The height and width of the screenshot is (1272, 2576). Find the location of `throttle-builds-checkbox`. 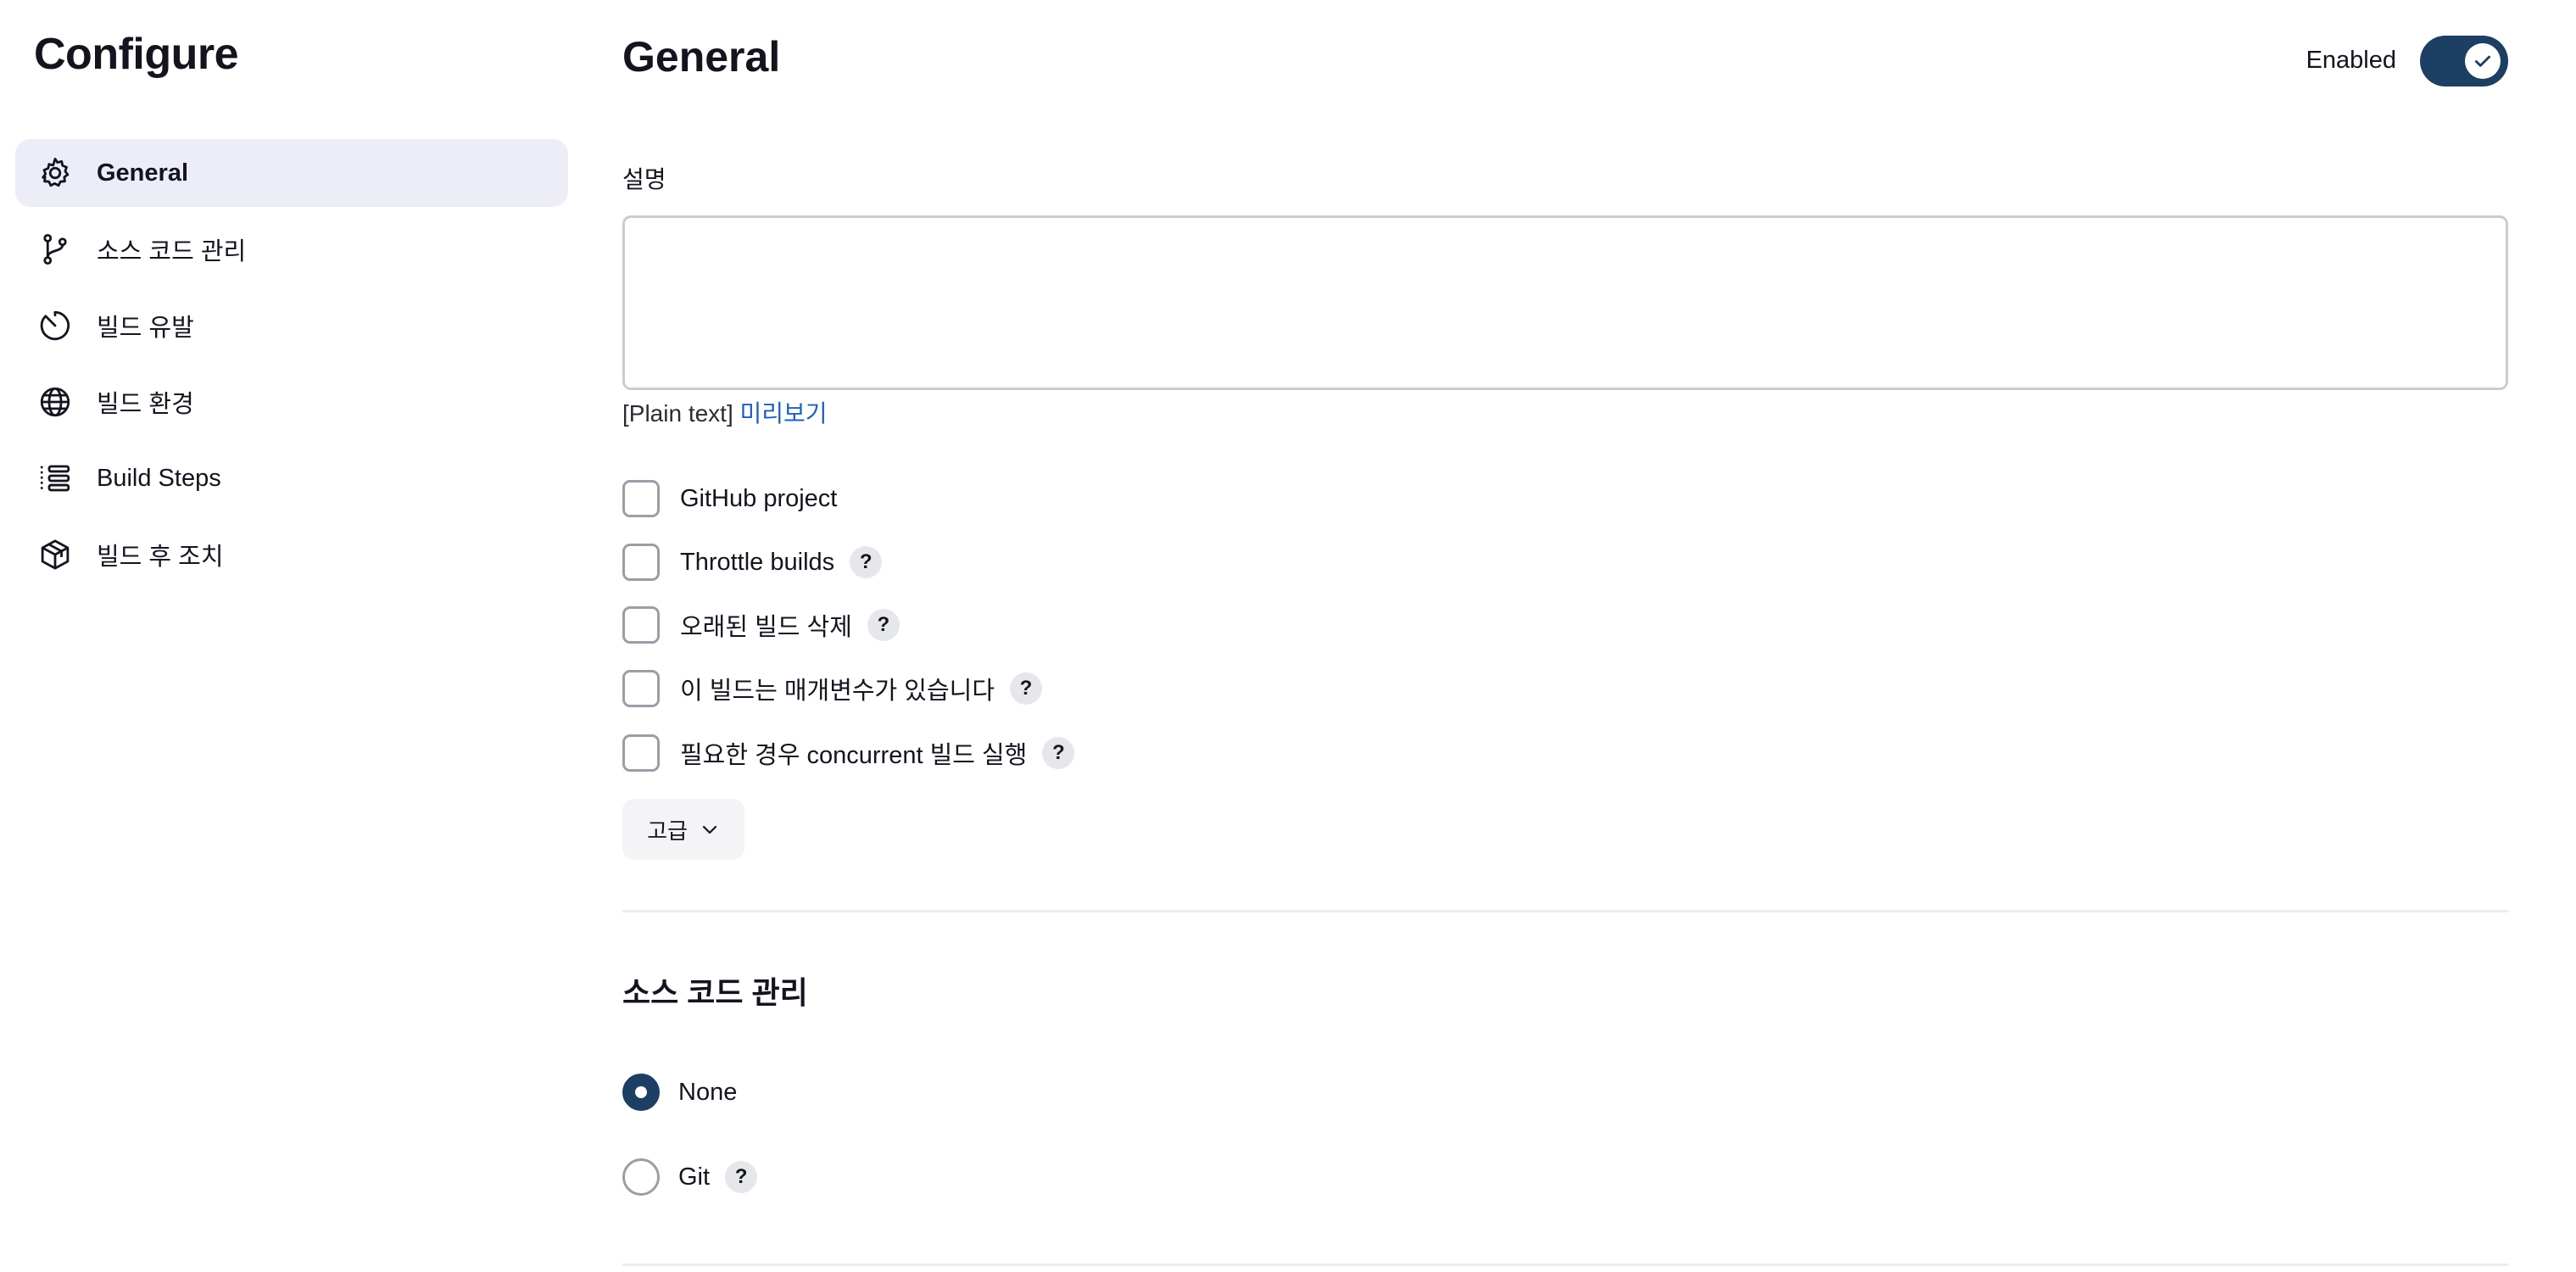

throttle-builds-checkbox is located at coordinates (641, 562).